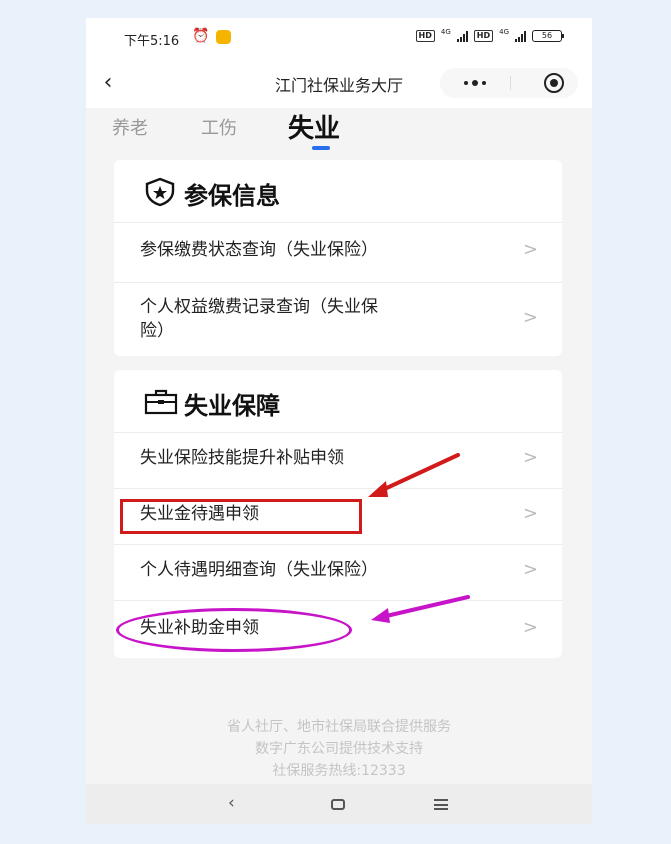 The width and height of the screenshot is (671, 844). Describe the element at coordinates (314, 126) in the screenshot. I see `tab-unemployment: 失业` at that location.